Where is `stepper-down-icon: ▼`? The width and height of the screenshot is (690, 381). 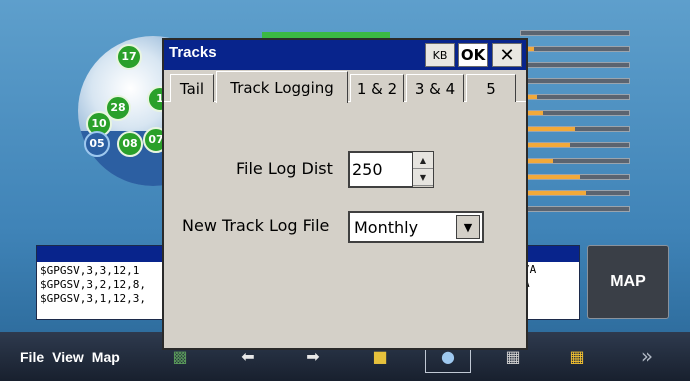
stepper-down-icon: ▼ is located at coordinates (423, 177).